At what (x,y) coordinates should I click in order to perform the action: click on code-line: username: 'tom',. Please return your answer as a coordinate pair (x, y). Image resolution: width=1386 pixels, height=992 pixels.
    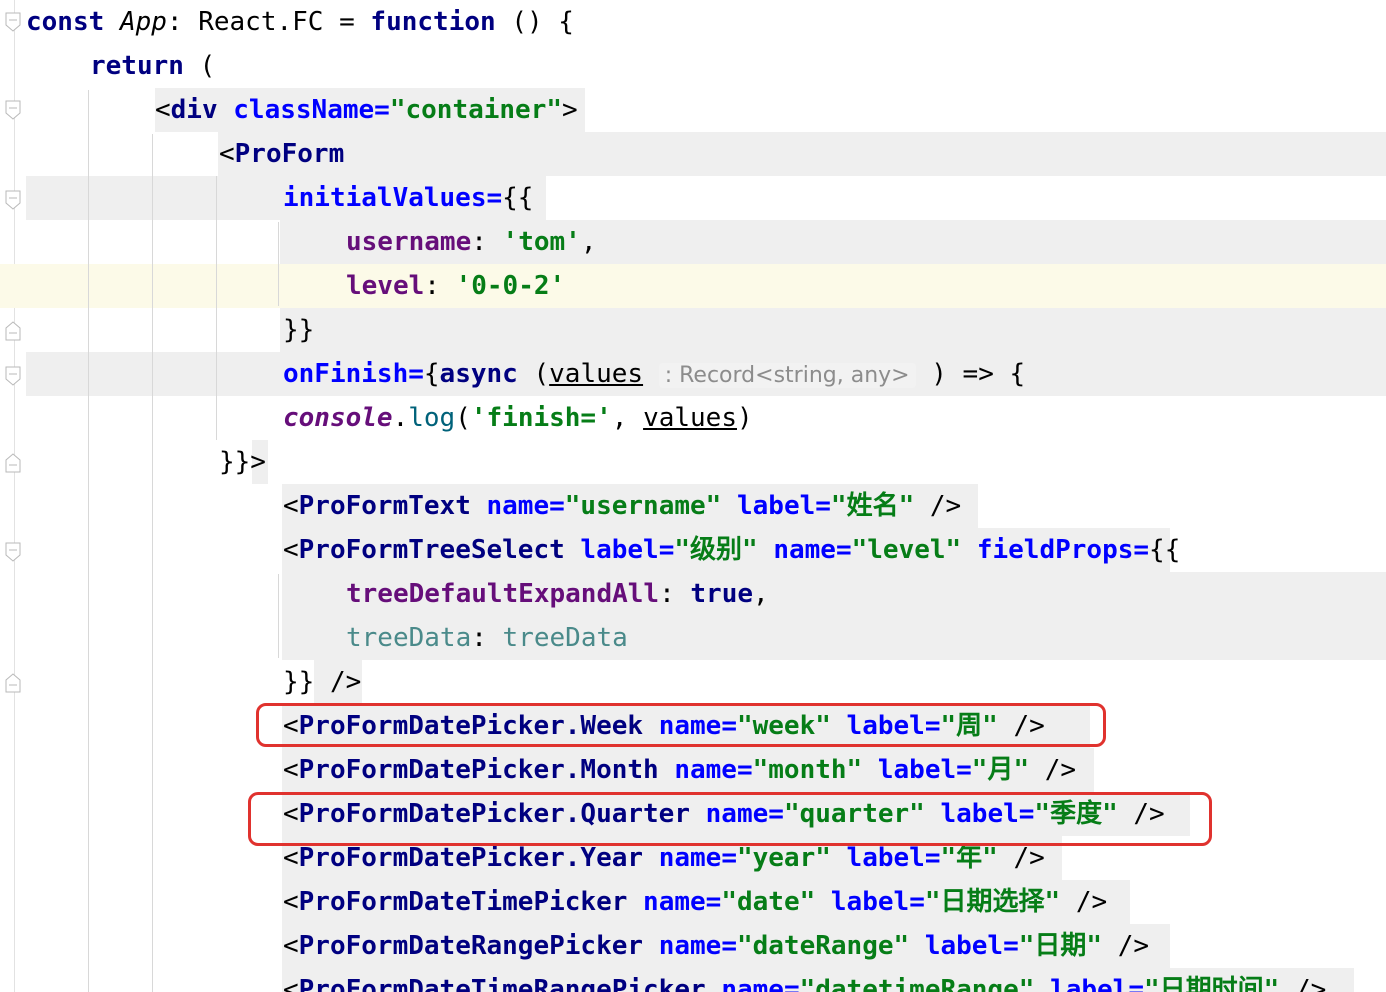
    Looking at the image, I should click on (471, 242).